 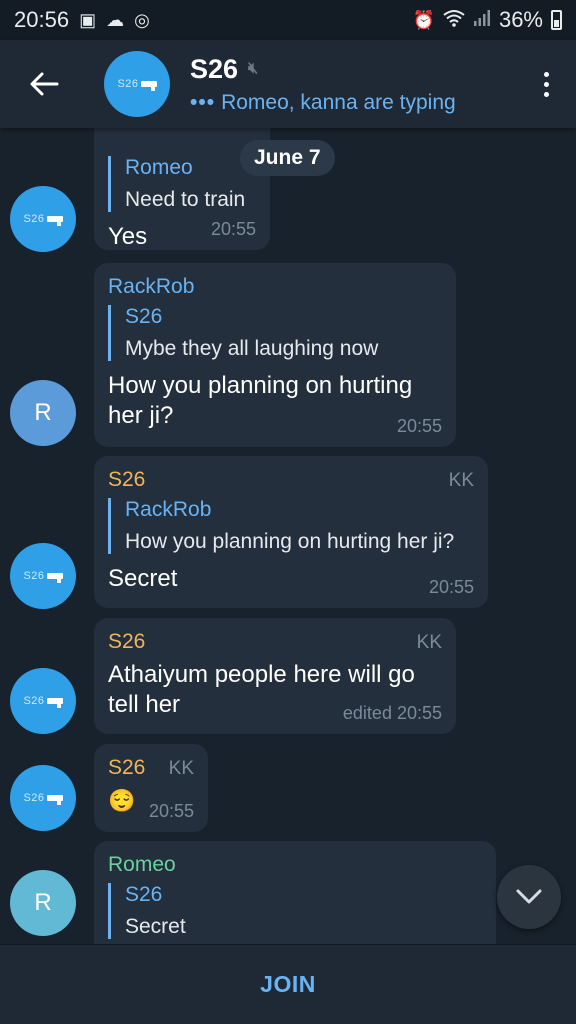 I want to click on muted-icon: 🔇︎, so click(x=253, y=68).